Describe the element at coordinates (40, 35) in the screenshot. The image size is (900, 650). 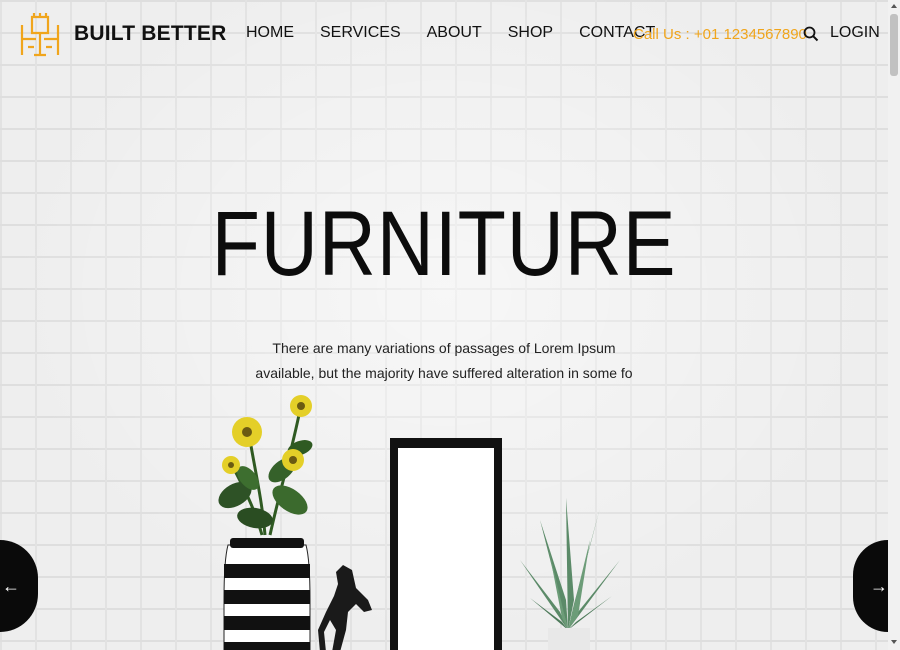
I see `logo-icon` at that location.